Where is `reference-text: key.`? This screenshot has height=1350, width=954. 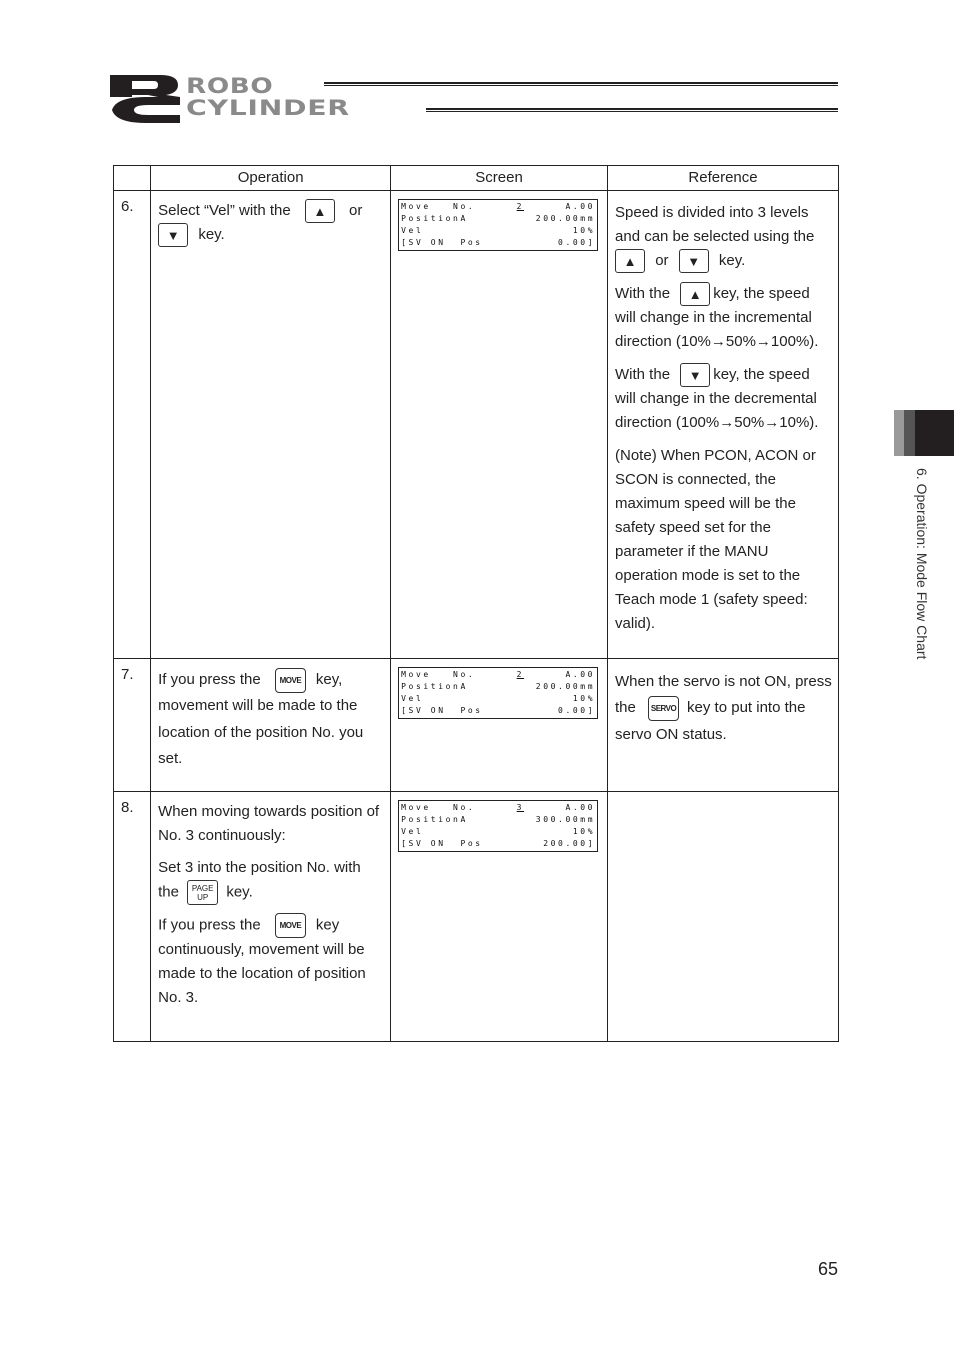 reference-text: key. is located at coordinates (732, 260).